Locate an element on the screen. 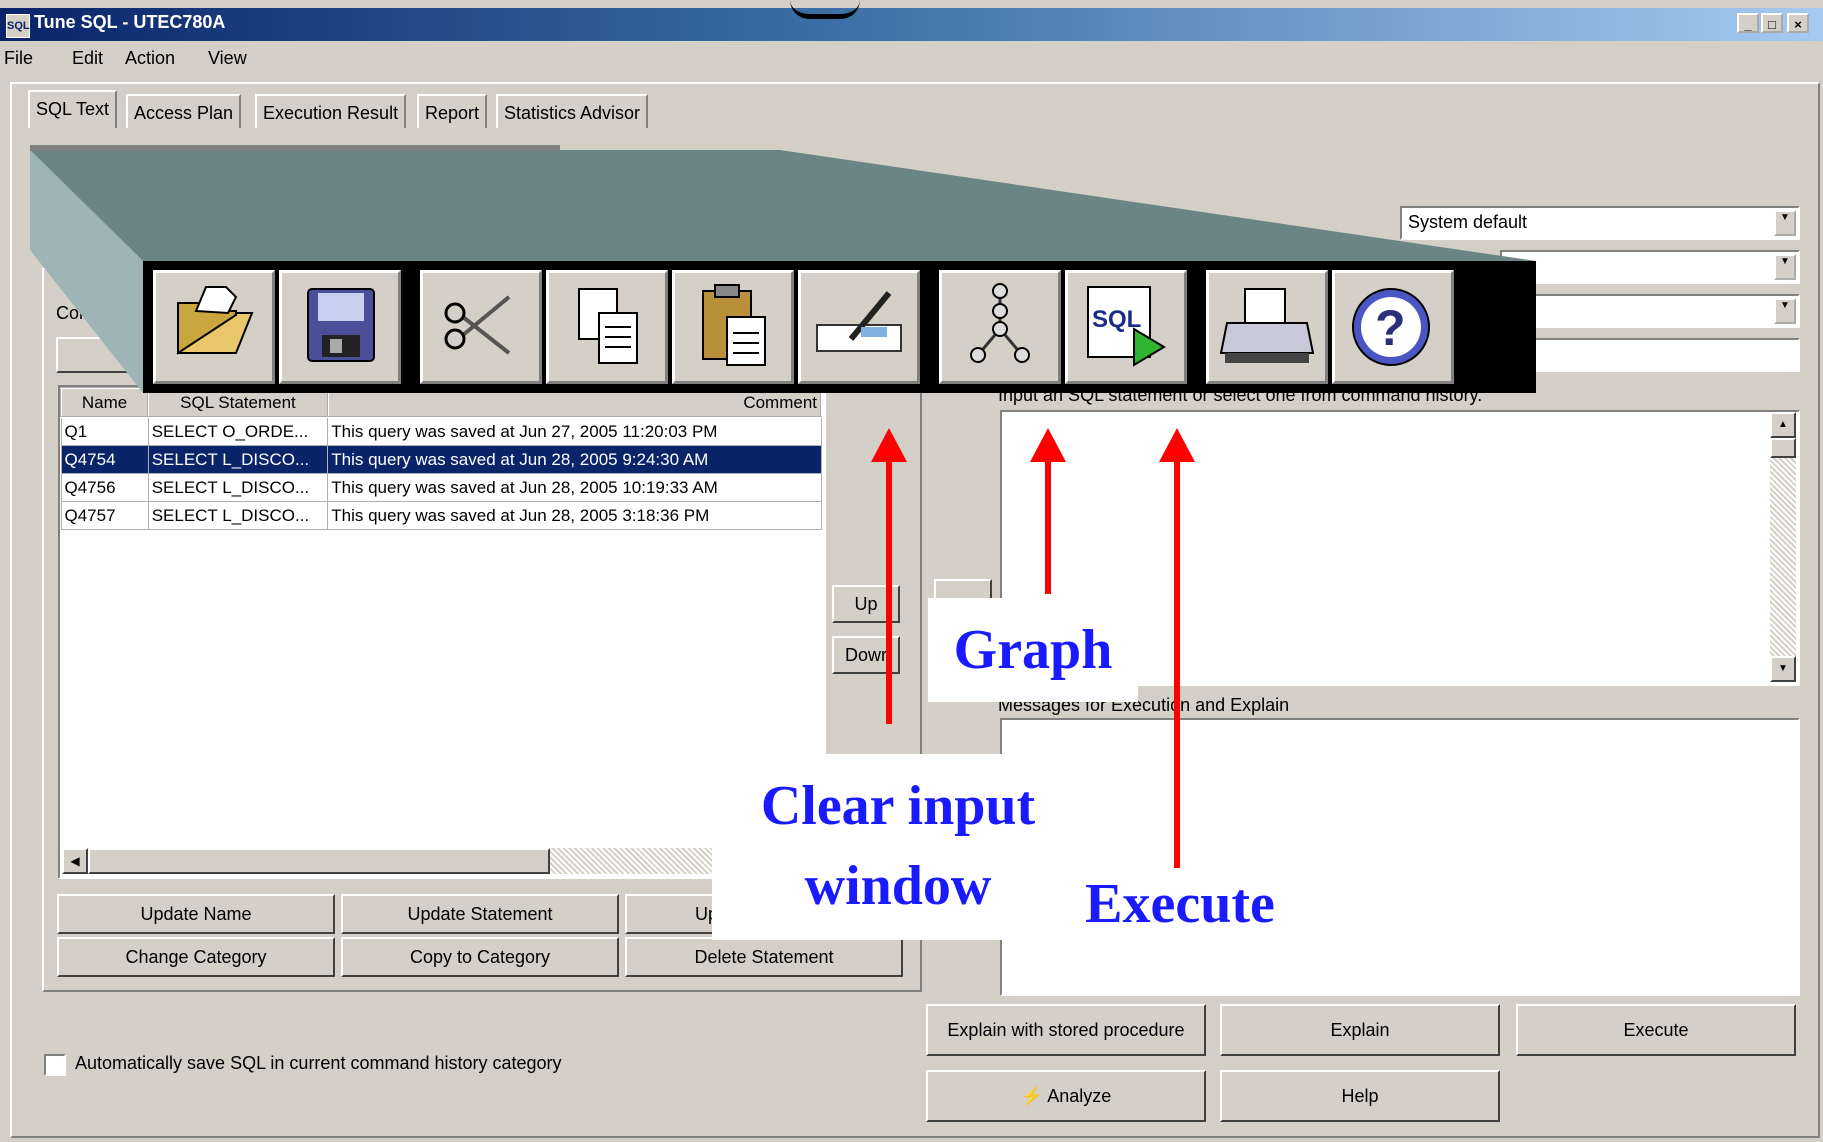 Image resolution: width=1823 pixels, height=1142 pixels. graph-icon is located at coordinates (1000, 327).